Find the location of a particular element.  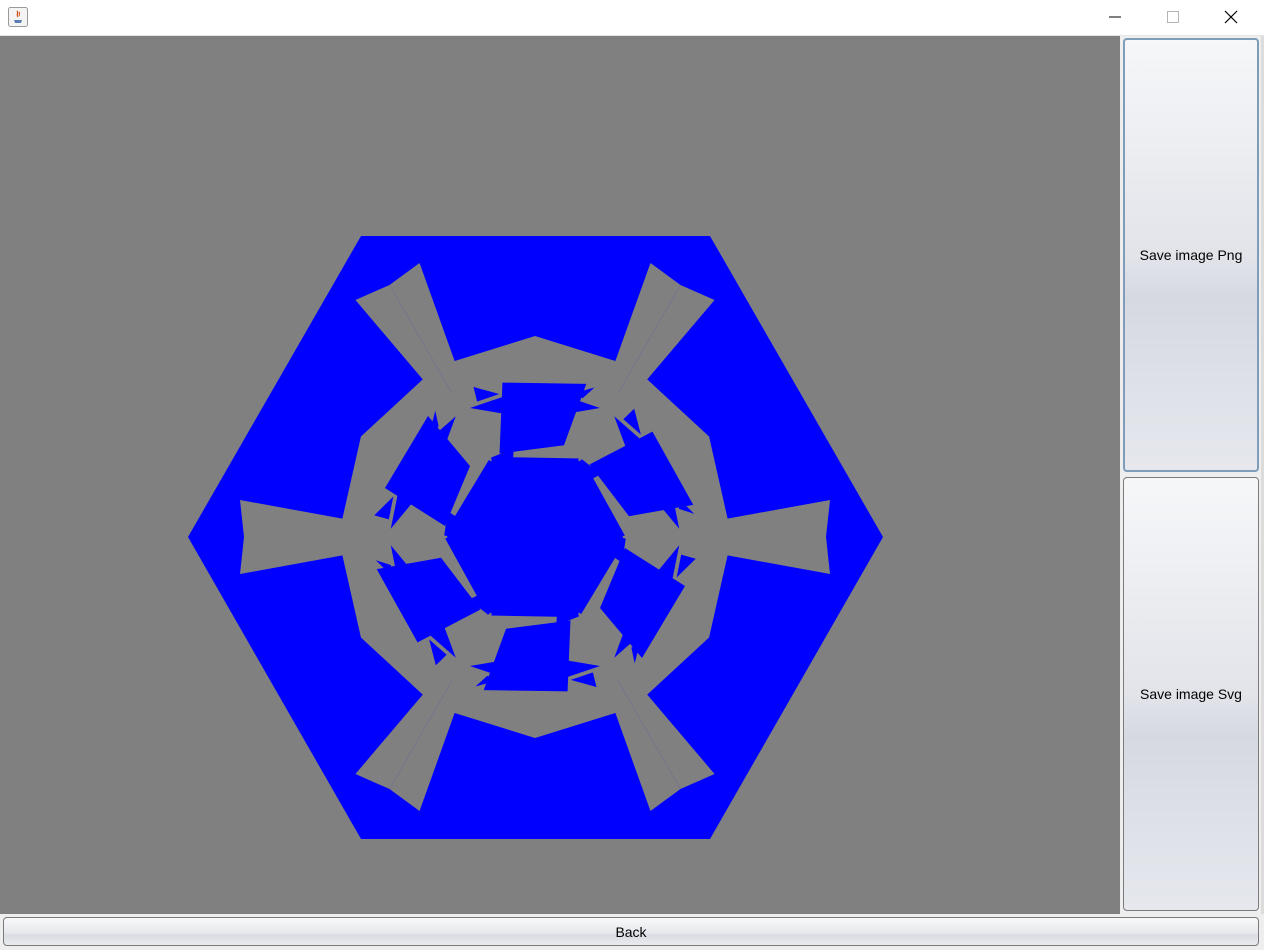

minimize-icon is located at coordinates (1115, 17).